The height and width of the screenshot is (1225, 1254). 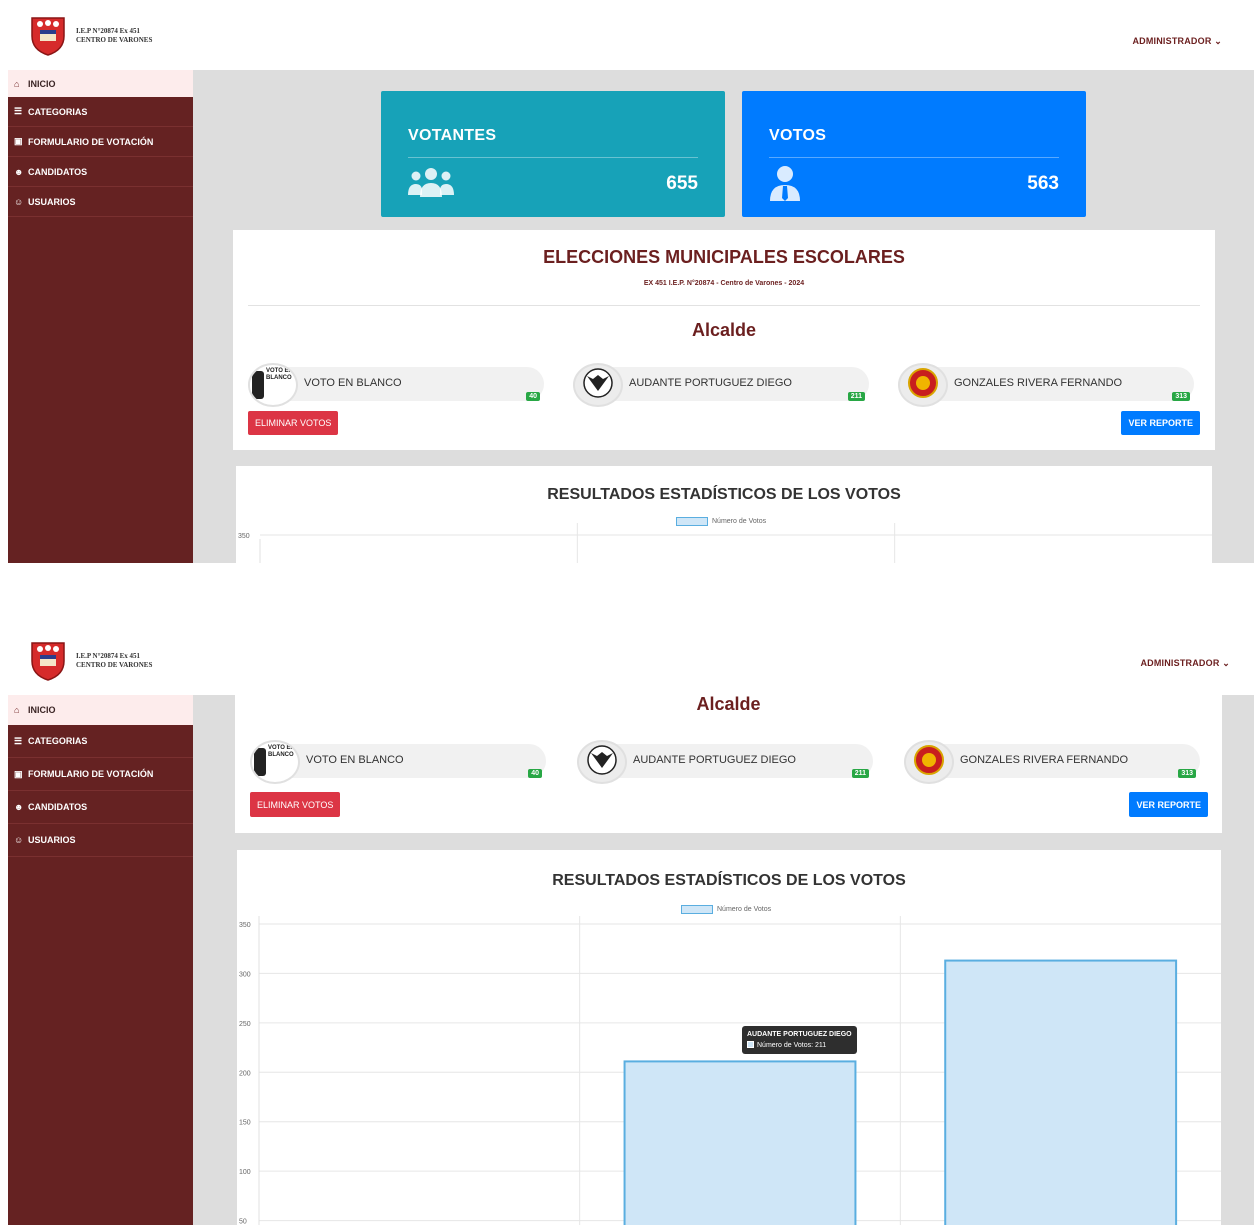 I want to click on votos-count: 563, so click(x=1043, y=183).